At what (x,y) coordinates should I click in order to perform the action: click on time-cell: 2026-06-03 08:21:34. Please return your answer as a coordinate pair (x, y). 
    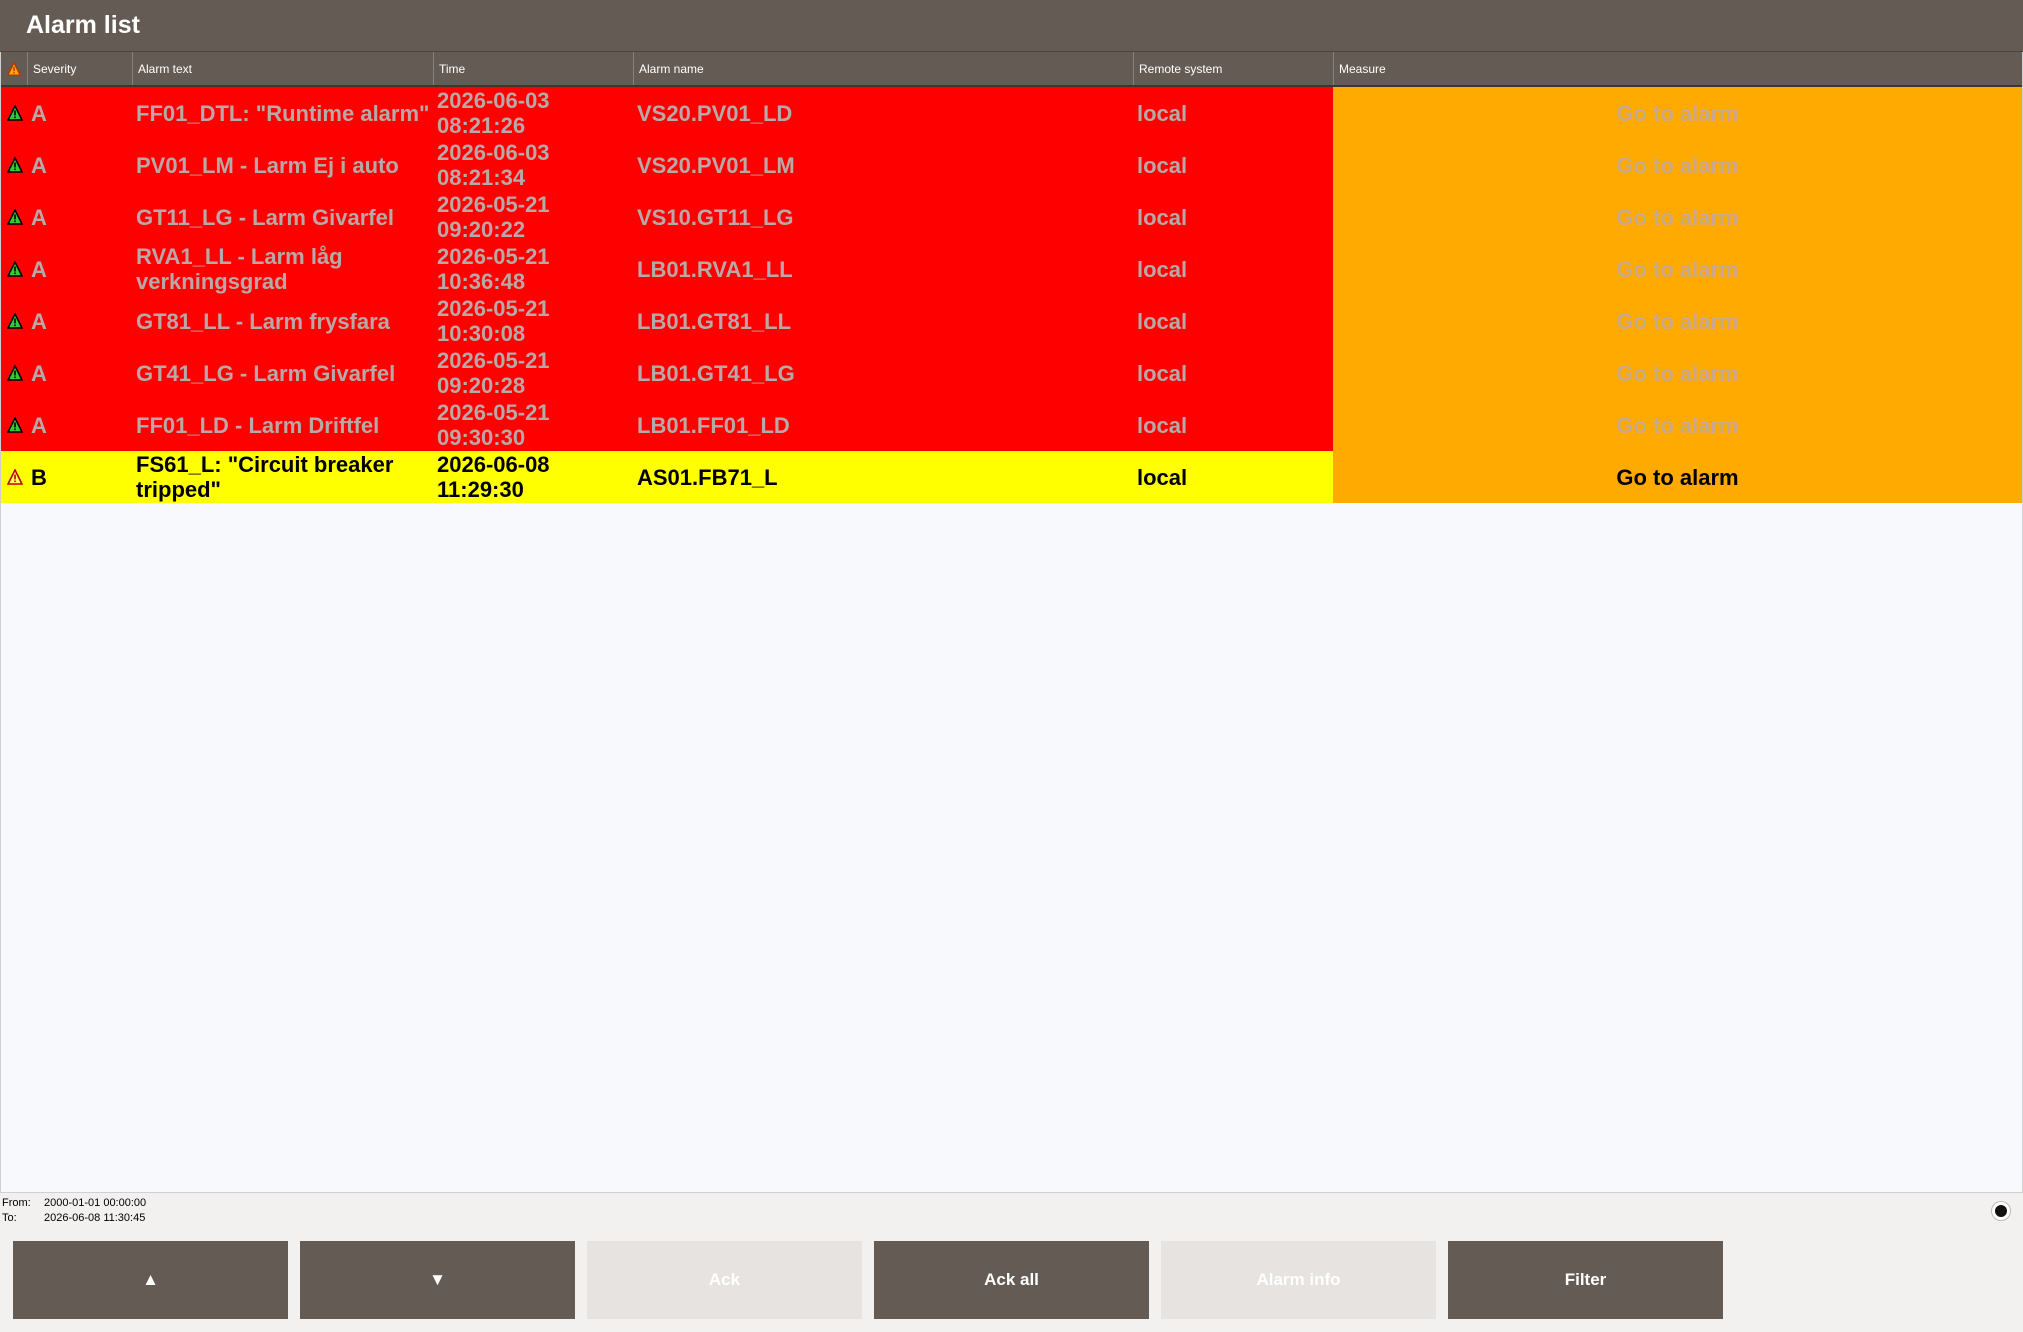
    Looking at the image, I should click on (533, 165).